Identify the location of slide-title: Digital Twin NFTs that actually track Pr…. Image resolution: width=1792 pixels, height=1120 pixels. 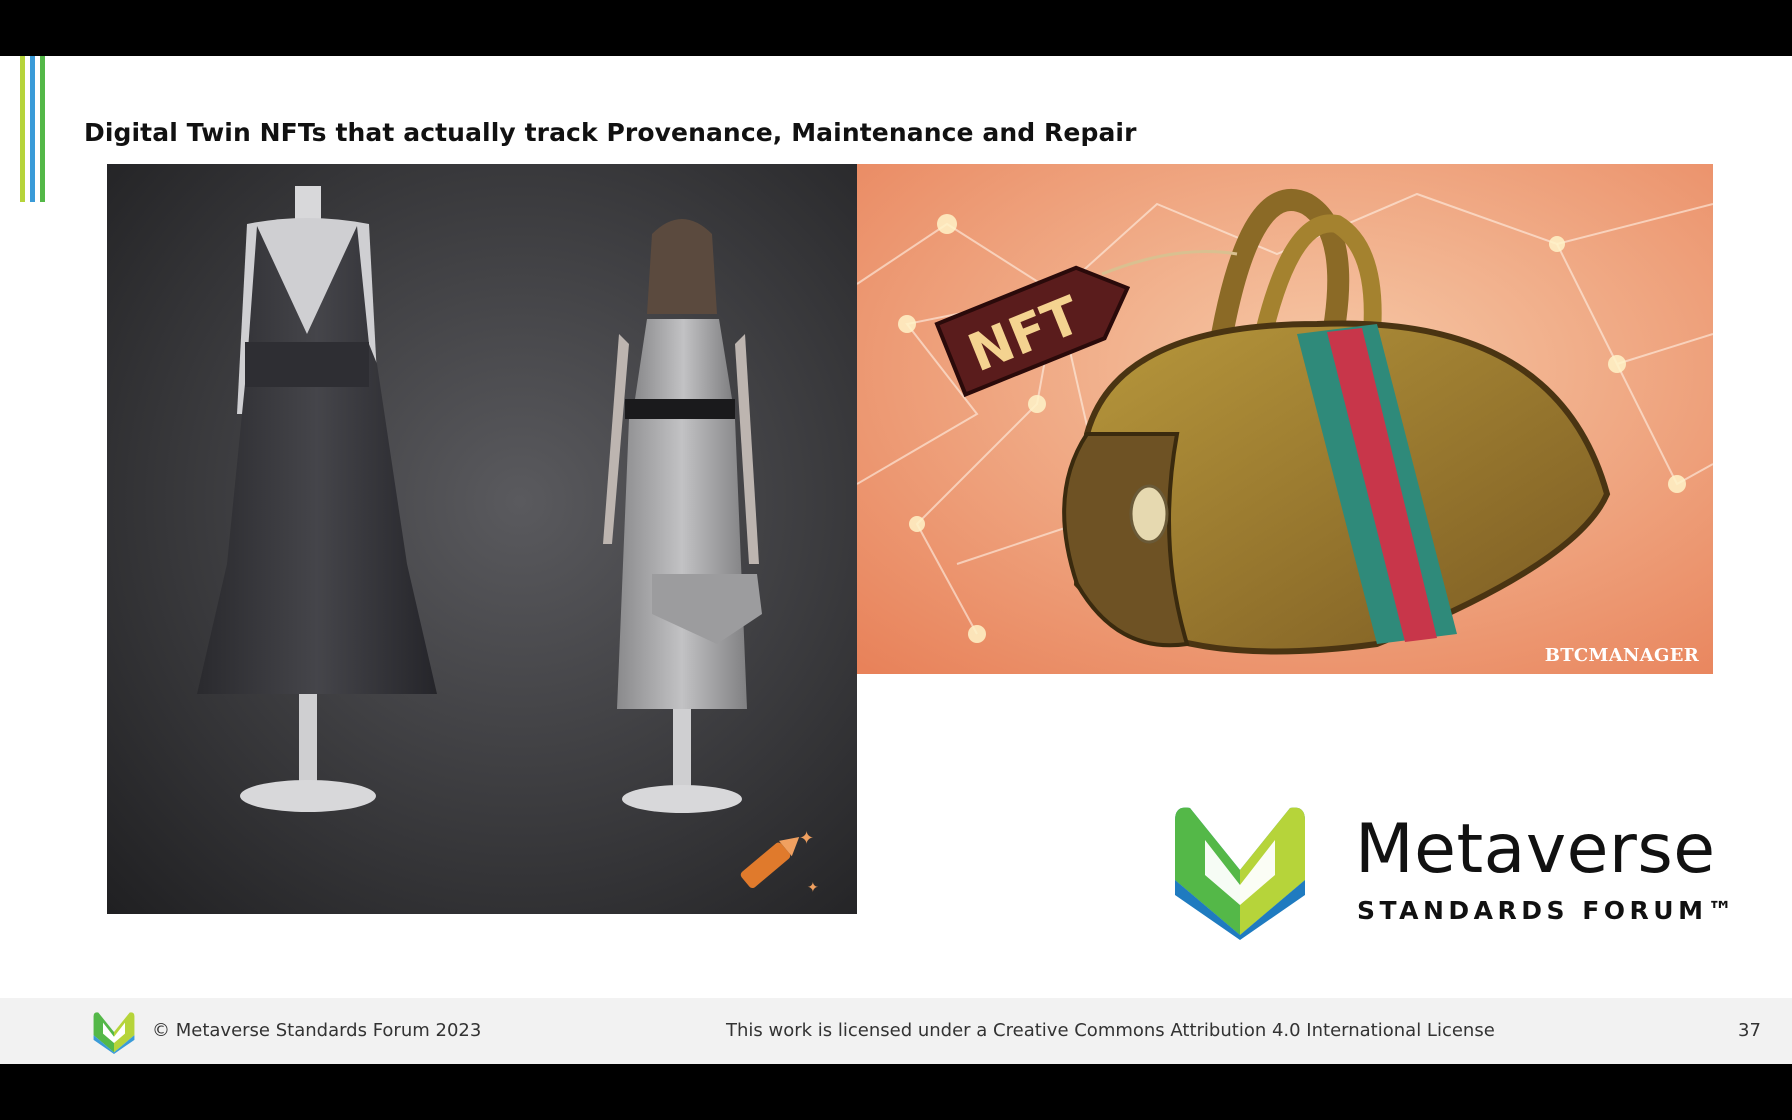
(610, 132).